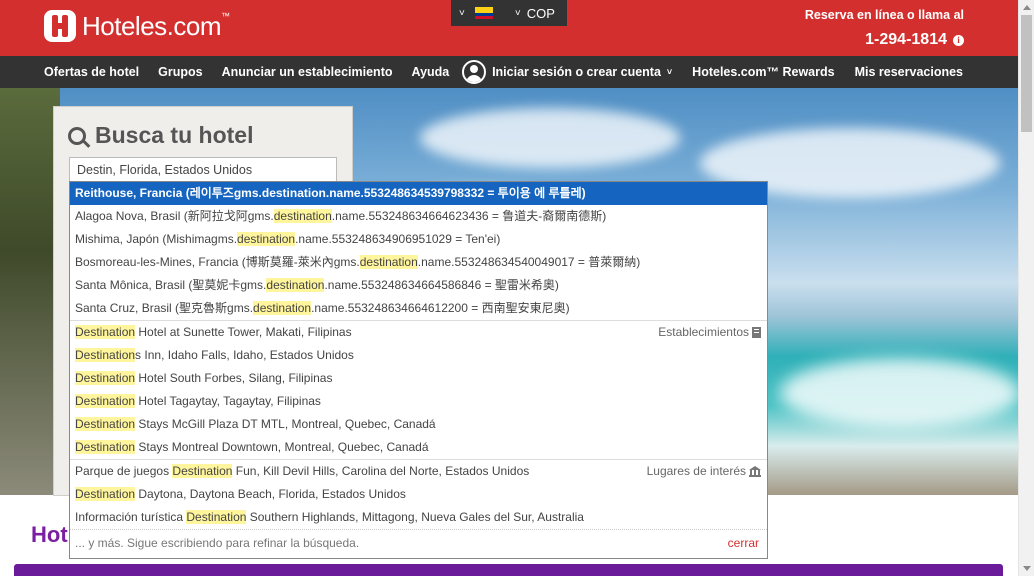 This screenshot has height=576, width=1034. I want to click on category-label: Establecimientos, so click(709, 332).